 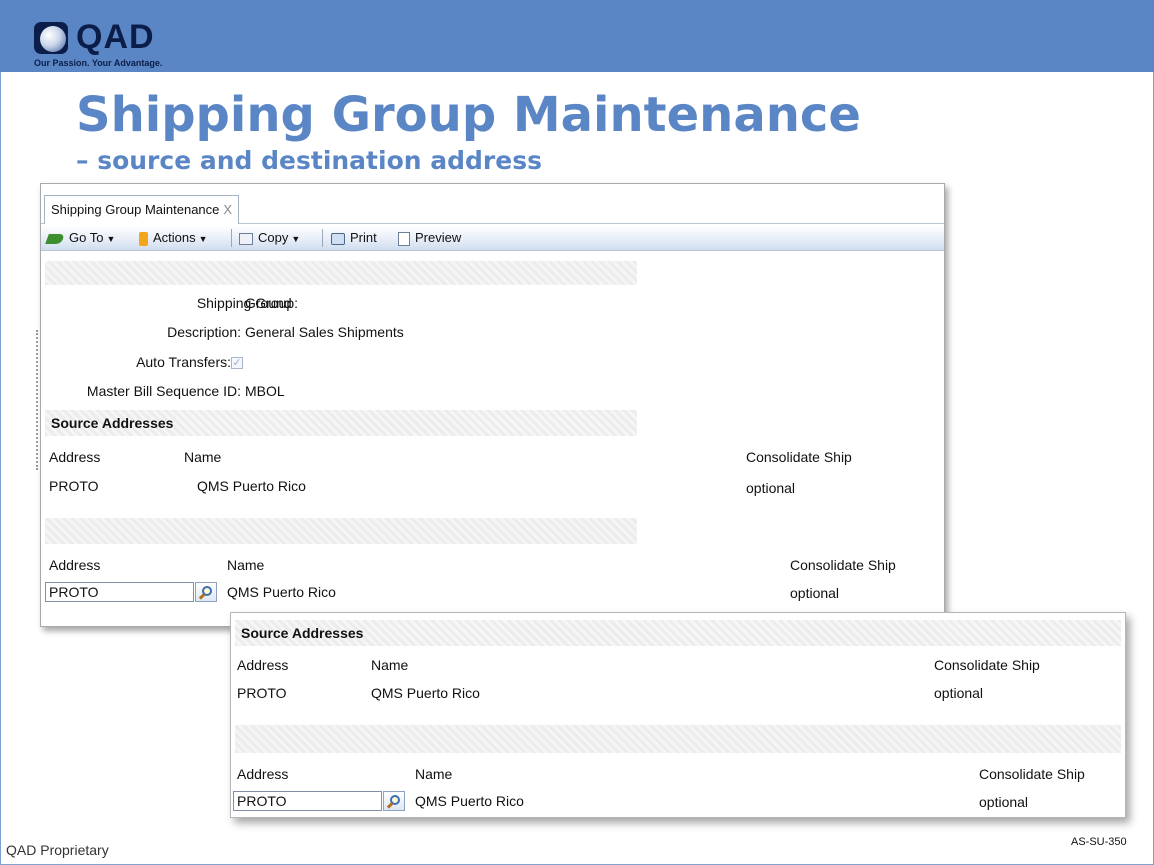 What do you see at coordinates (268, 303) in the screenshot?
I see `shipping-group-value: Ground` at bounding box center [268, 303].